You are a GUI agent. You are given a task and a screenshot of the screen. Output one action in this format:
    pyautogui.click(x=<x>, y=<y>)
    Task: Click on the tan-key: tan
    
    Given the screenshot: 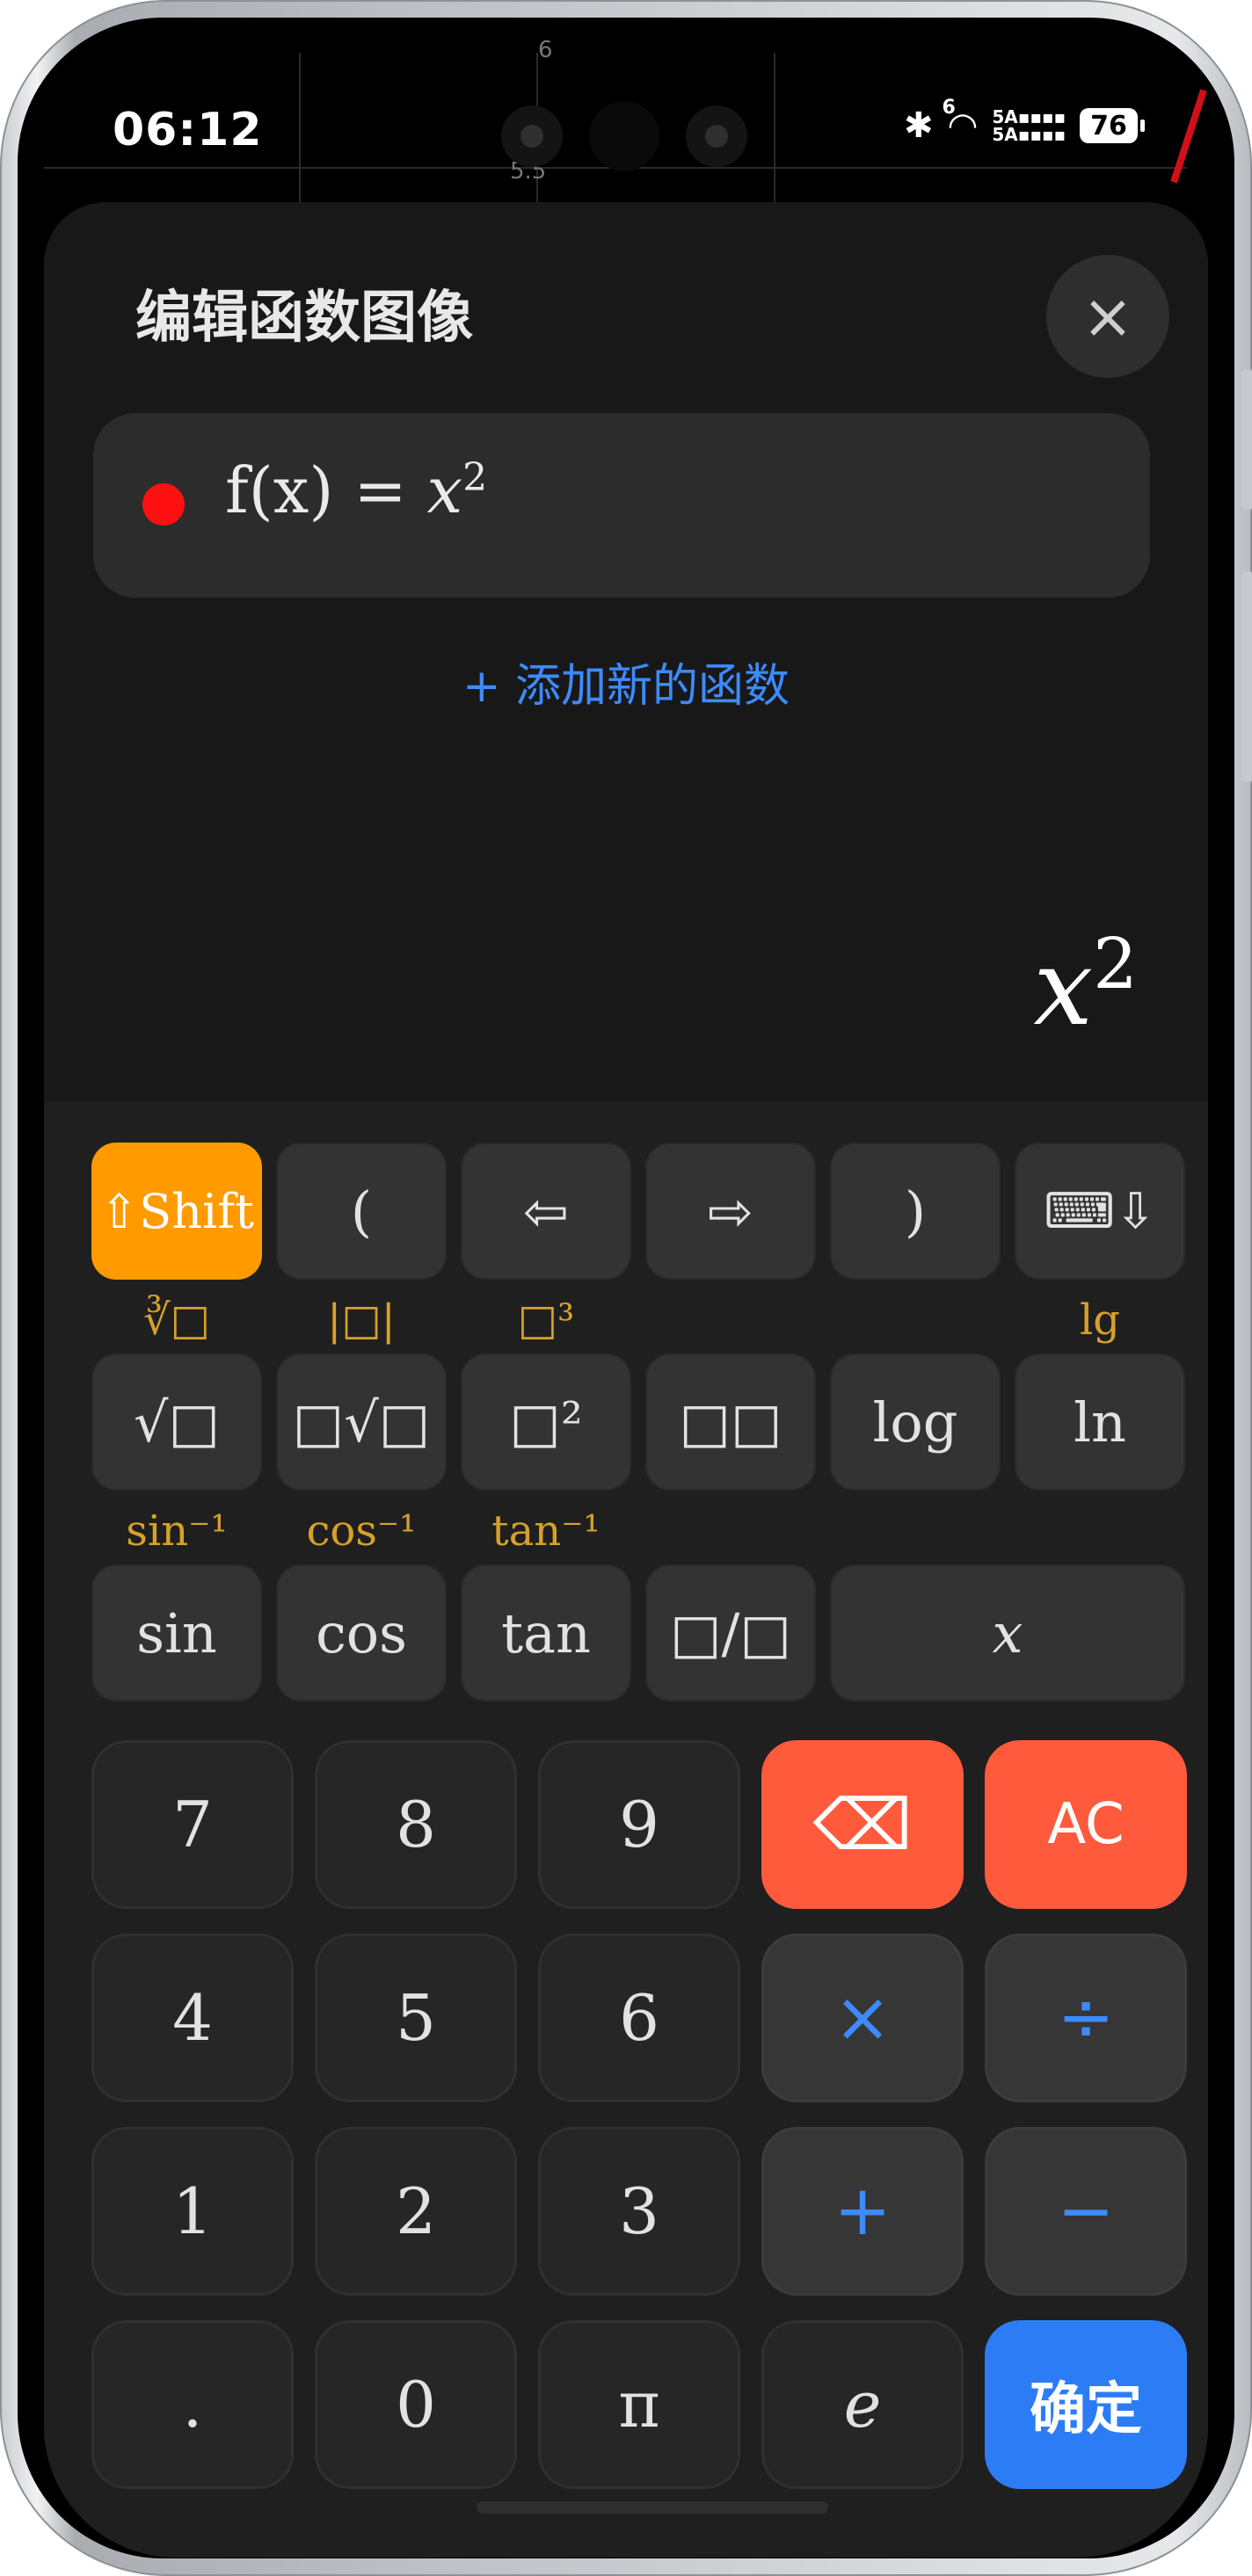 What is the action you would take?
    pyautogui.click(x=546, y=1633)
    